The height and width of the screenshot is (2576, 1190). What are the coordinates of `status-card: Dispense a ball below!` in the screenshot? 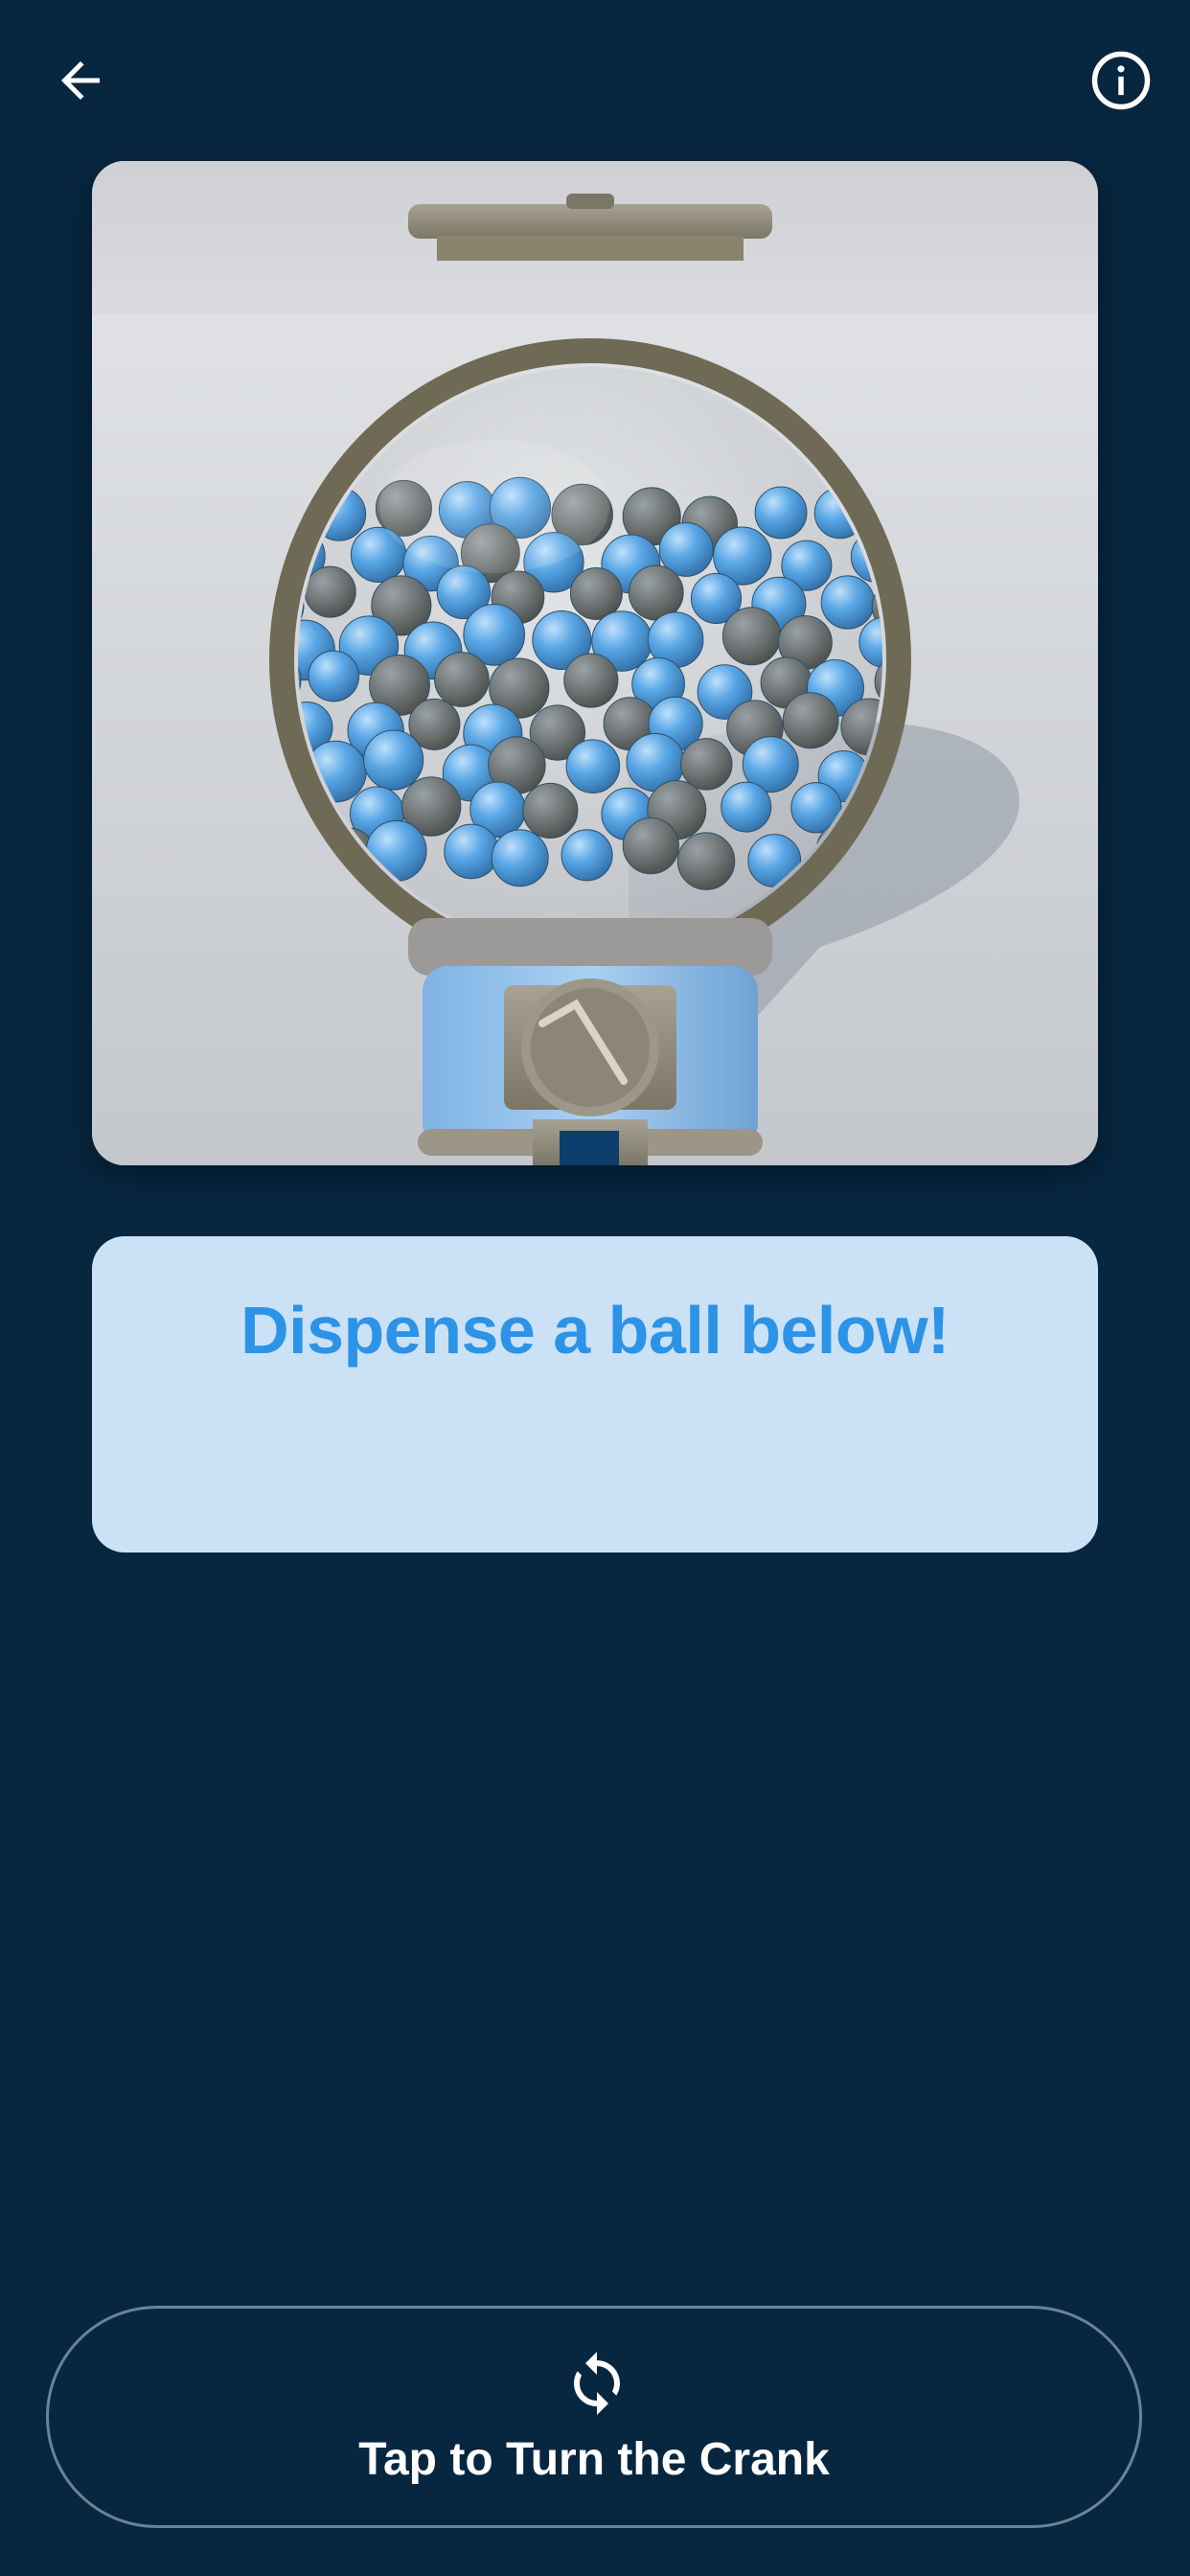 It's located at (595, 1394).